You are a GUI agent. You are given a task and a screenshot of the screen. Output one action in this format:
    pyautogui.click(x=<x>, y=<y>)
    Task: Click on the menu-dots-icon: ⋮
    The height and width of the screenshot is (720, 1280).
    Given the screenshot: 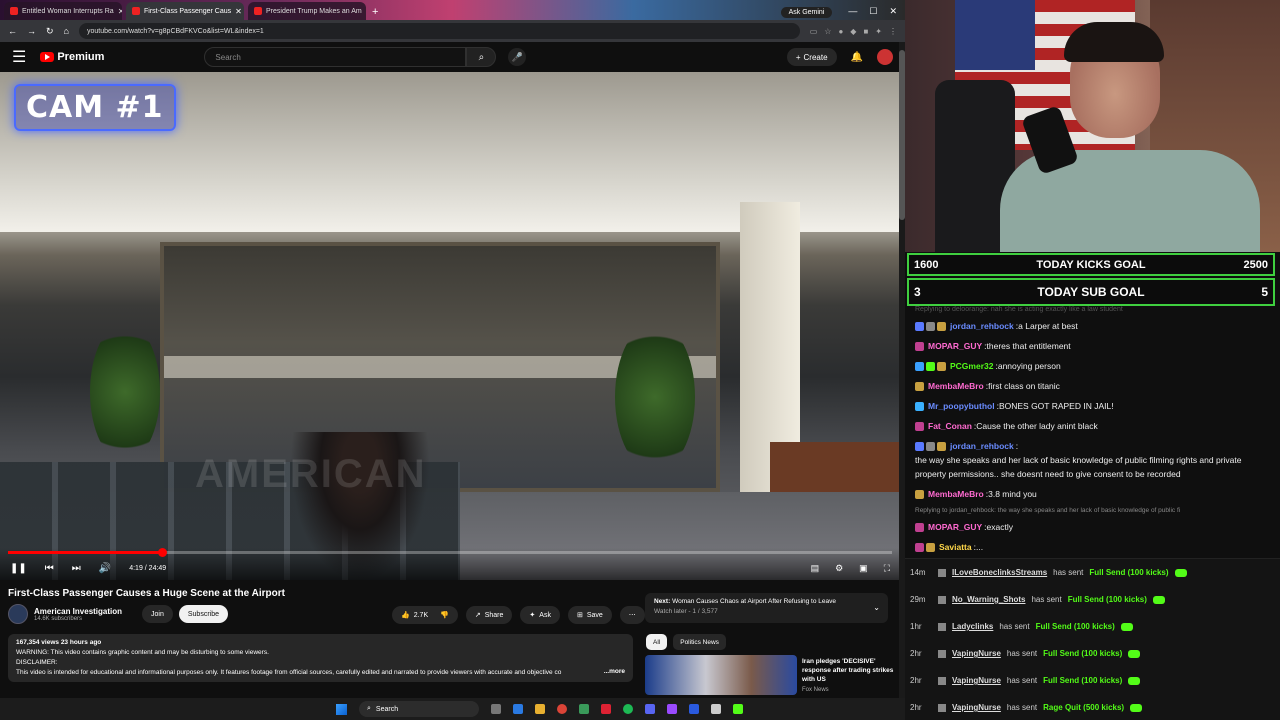 What is the action you would take?
    pyautogui.click(x=893, y=31)
    